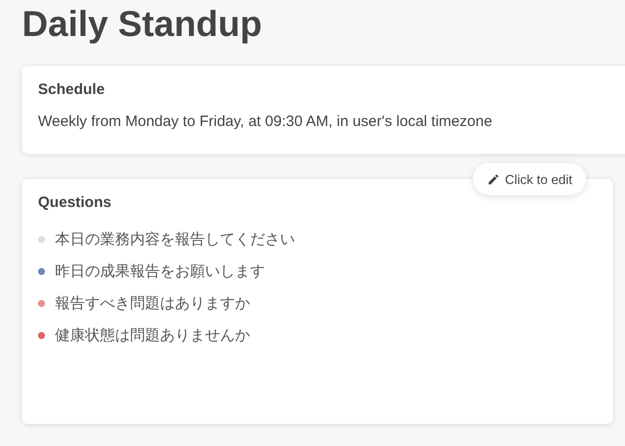 This screenshot has width=625, height=446. I want to click on question-text: 健康状態は問題ありませんか, so click(152, 335).